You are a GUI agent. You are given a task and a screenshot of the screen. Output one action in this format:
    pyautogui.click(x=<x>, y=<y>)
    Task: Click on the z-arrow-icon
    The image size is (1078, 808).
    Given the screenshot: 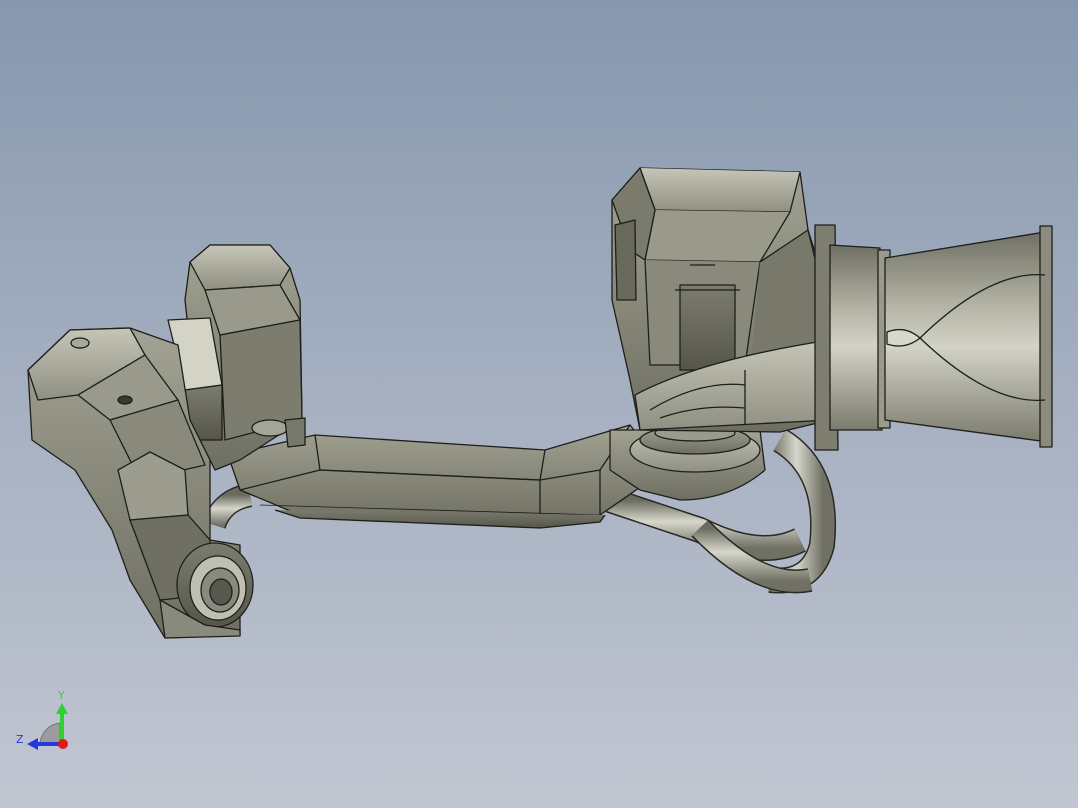 What is the action you would take?
    pyautogui.click(x=32, y=744)
    